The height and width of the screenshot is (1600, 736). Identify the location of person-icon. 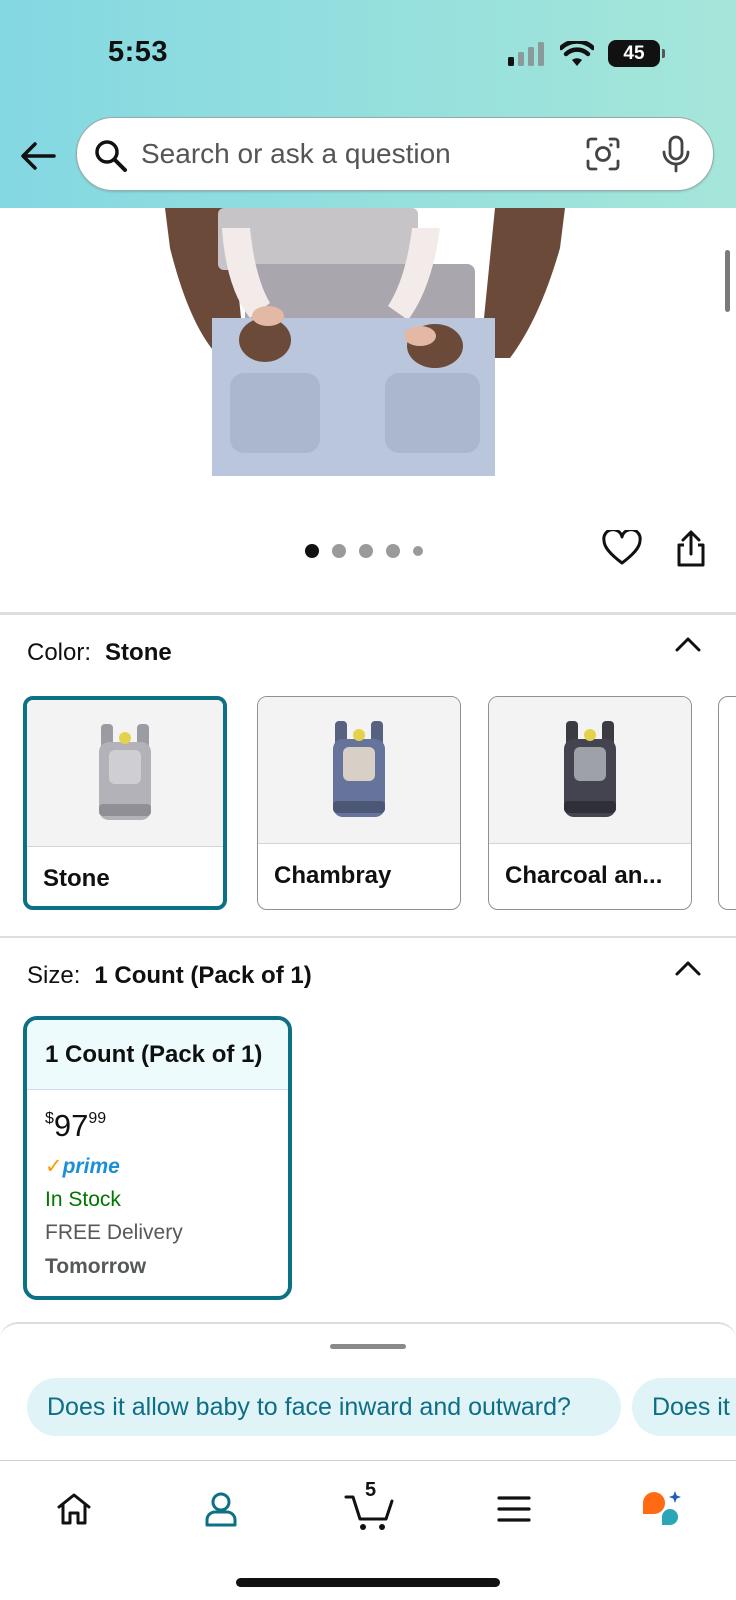
(221, 1509).